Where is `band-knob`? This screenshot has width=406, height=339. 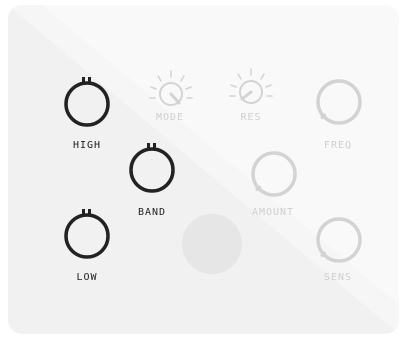
band-knob is located at coordinates (152, 171).